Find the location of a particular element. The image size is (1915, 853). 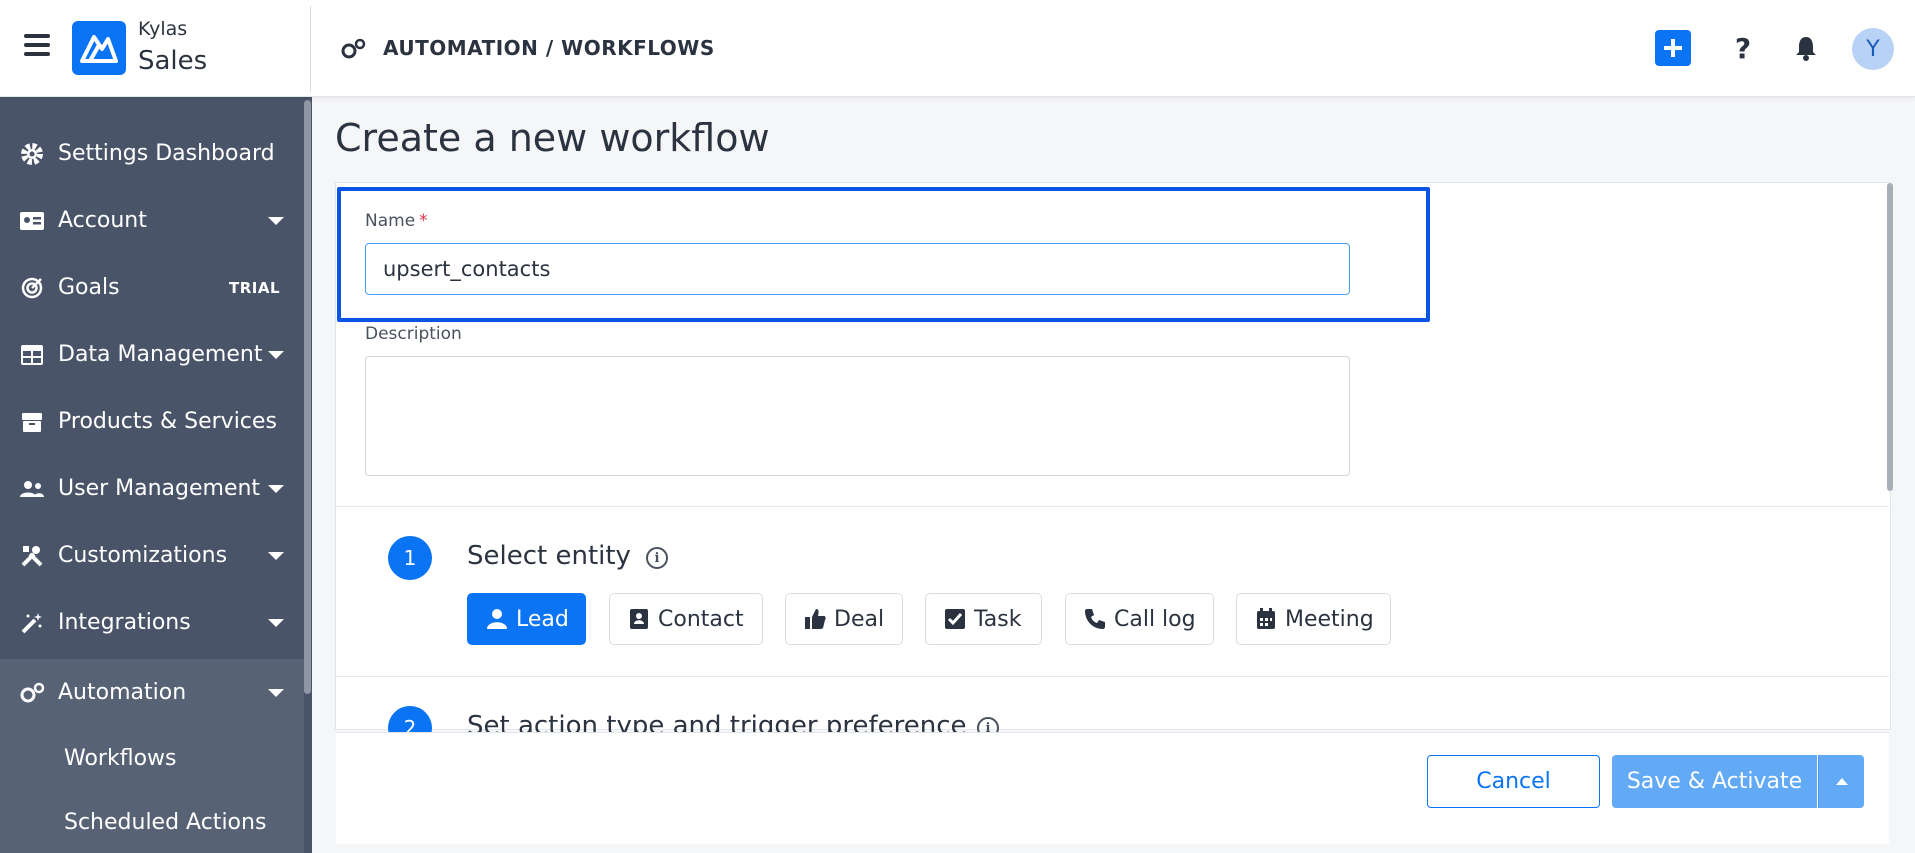

save-options-toggle is located at coordinates (1841, 781).